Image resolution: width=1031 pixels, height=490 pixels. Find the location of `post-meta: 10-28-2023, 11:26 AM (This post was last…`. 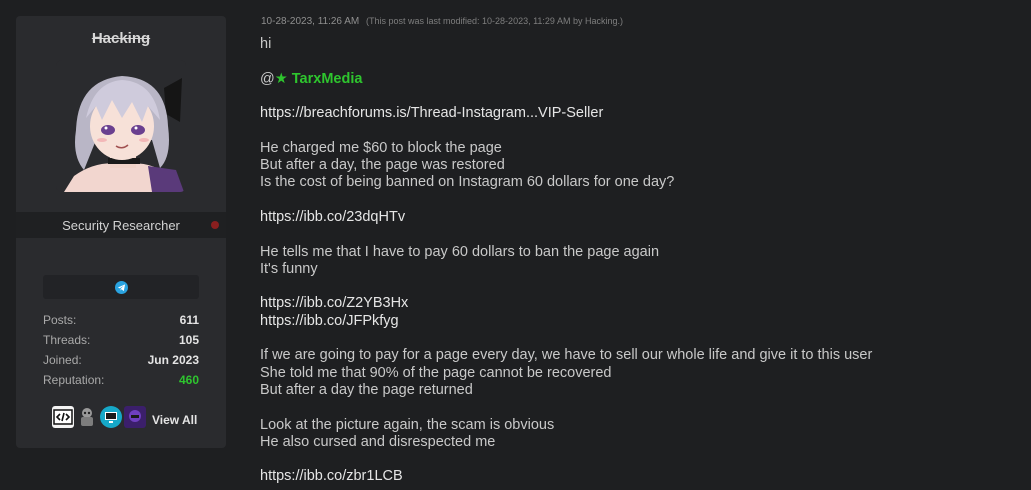

post-meta: 10-28-2023, 11:26 AM (This post was last… is located at coordinates (442, 21).